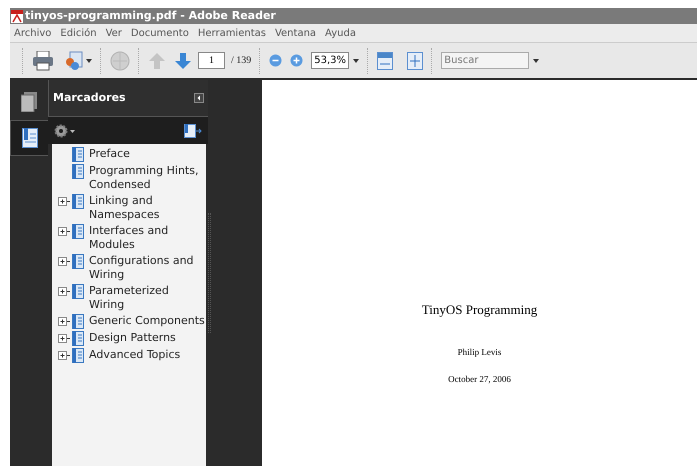 This screenshot has width=697, height=466. I want to click on bookmark-item: Interfaces and Modules, so click(129, 238).